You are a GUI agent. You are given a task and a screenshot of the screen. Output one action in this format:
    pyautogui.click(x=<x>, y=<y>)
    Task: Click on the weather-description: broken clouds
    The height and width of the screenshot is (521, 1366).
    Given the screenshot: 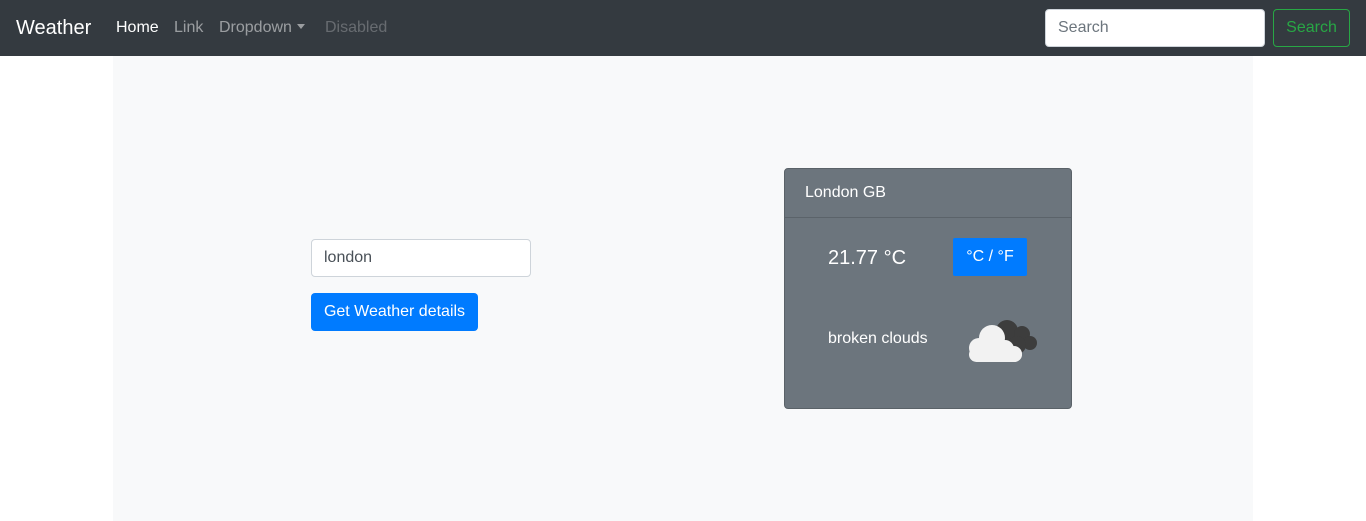 What is the action you would take?
    pyautogui.click(x=878, y=338)
    